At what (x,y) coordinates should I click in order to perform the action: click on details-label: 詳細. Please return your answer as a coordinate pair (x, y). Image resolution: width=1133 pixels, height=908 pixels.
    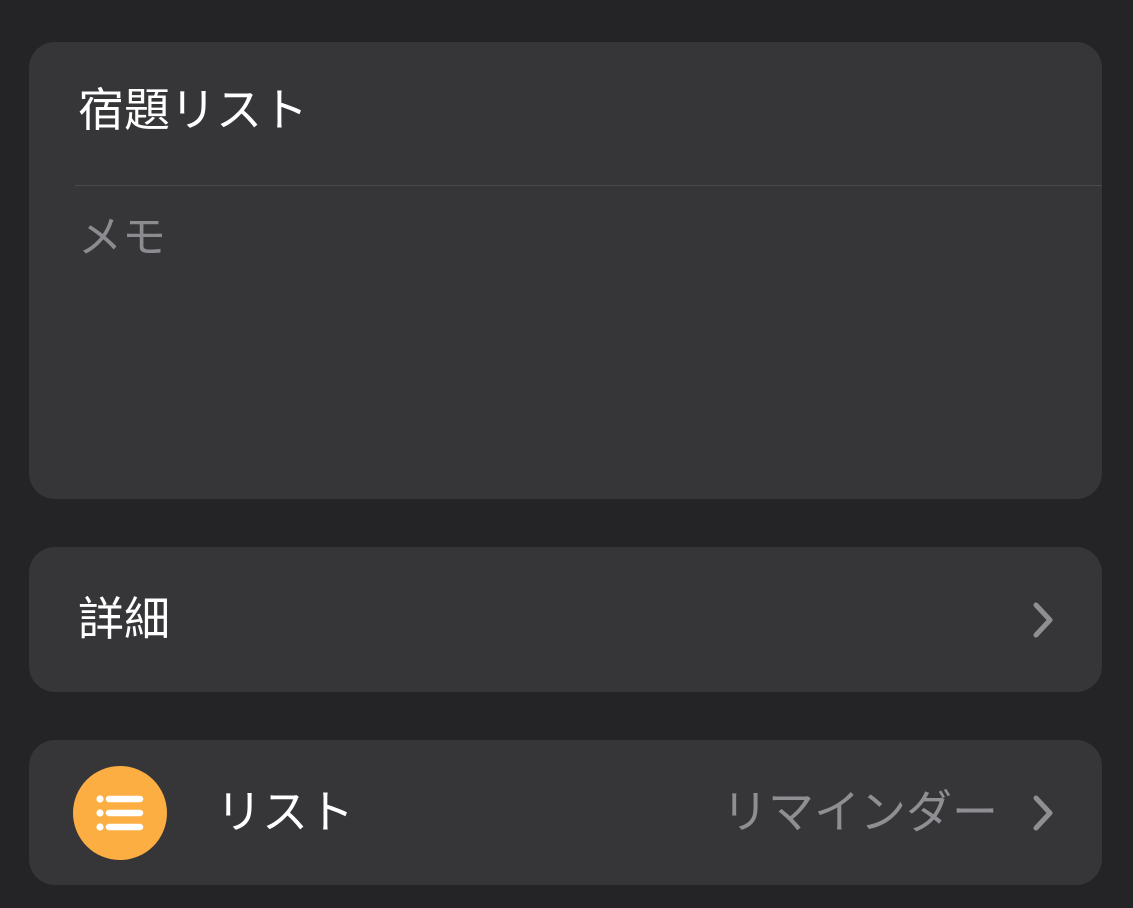
    Looking at the image, I should click on (124, 619).